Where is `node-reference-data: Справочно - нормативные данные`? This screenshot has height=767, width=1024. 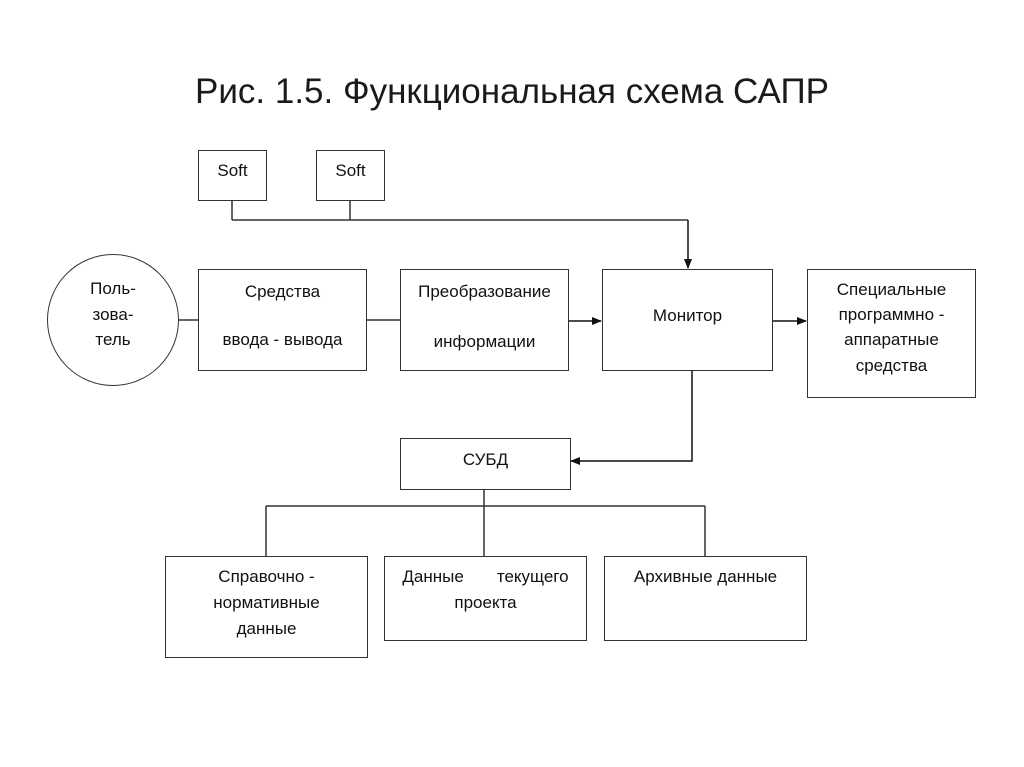
node-reference-data: Справочно - нормативные данные is located at coordinates (266, 607).